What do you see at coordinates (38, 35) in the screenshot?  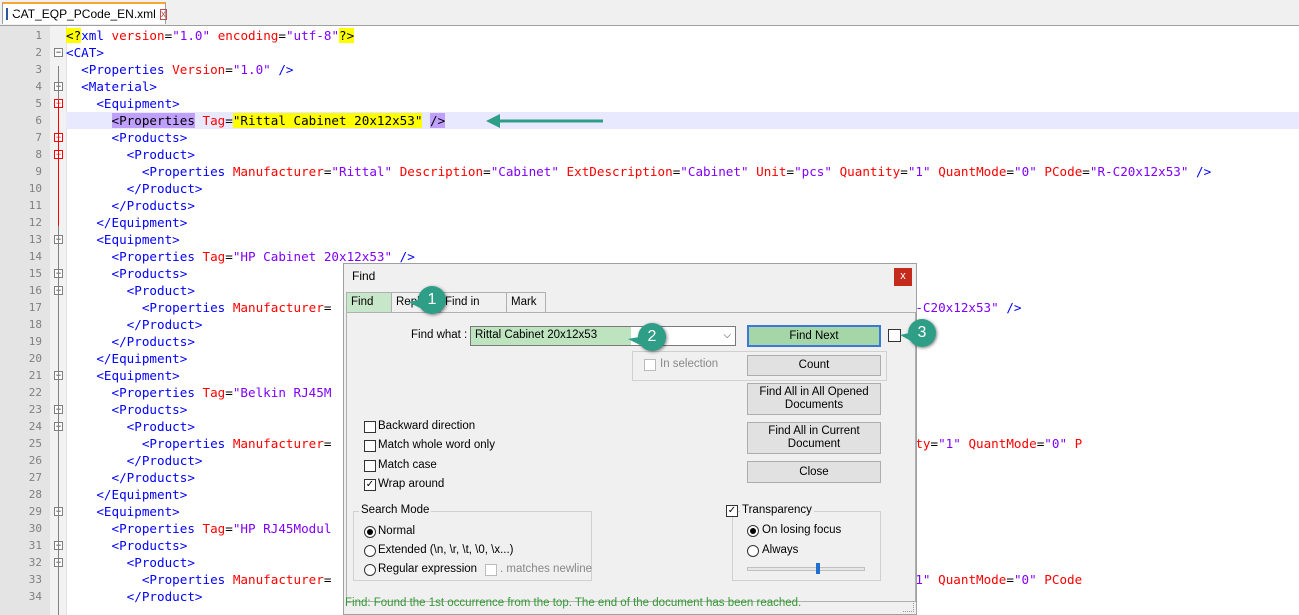 I see `line-number: 1` at bounding box center [38, 35].